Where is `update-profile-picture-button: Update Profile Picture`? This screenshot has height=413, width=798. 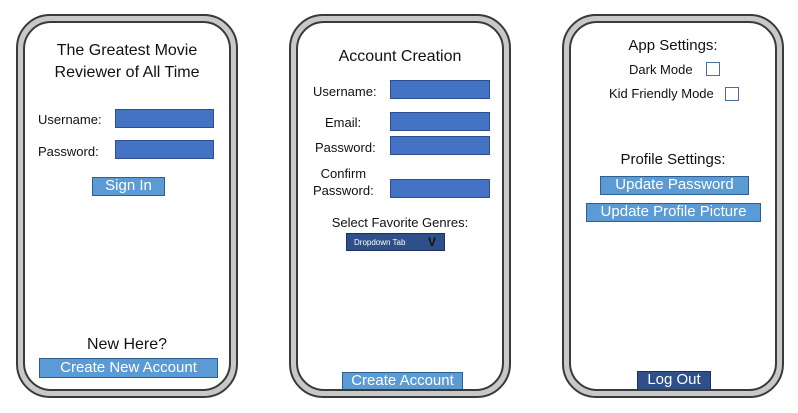
update-profile-picture-button: Update Profile Picture is located at coordinates (673, 212).